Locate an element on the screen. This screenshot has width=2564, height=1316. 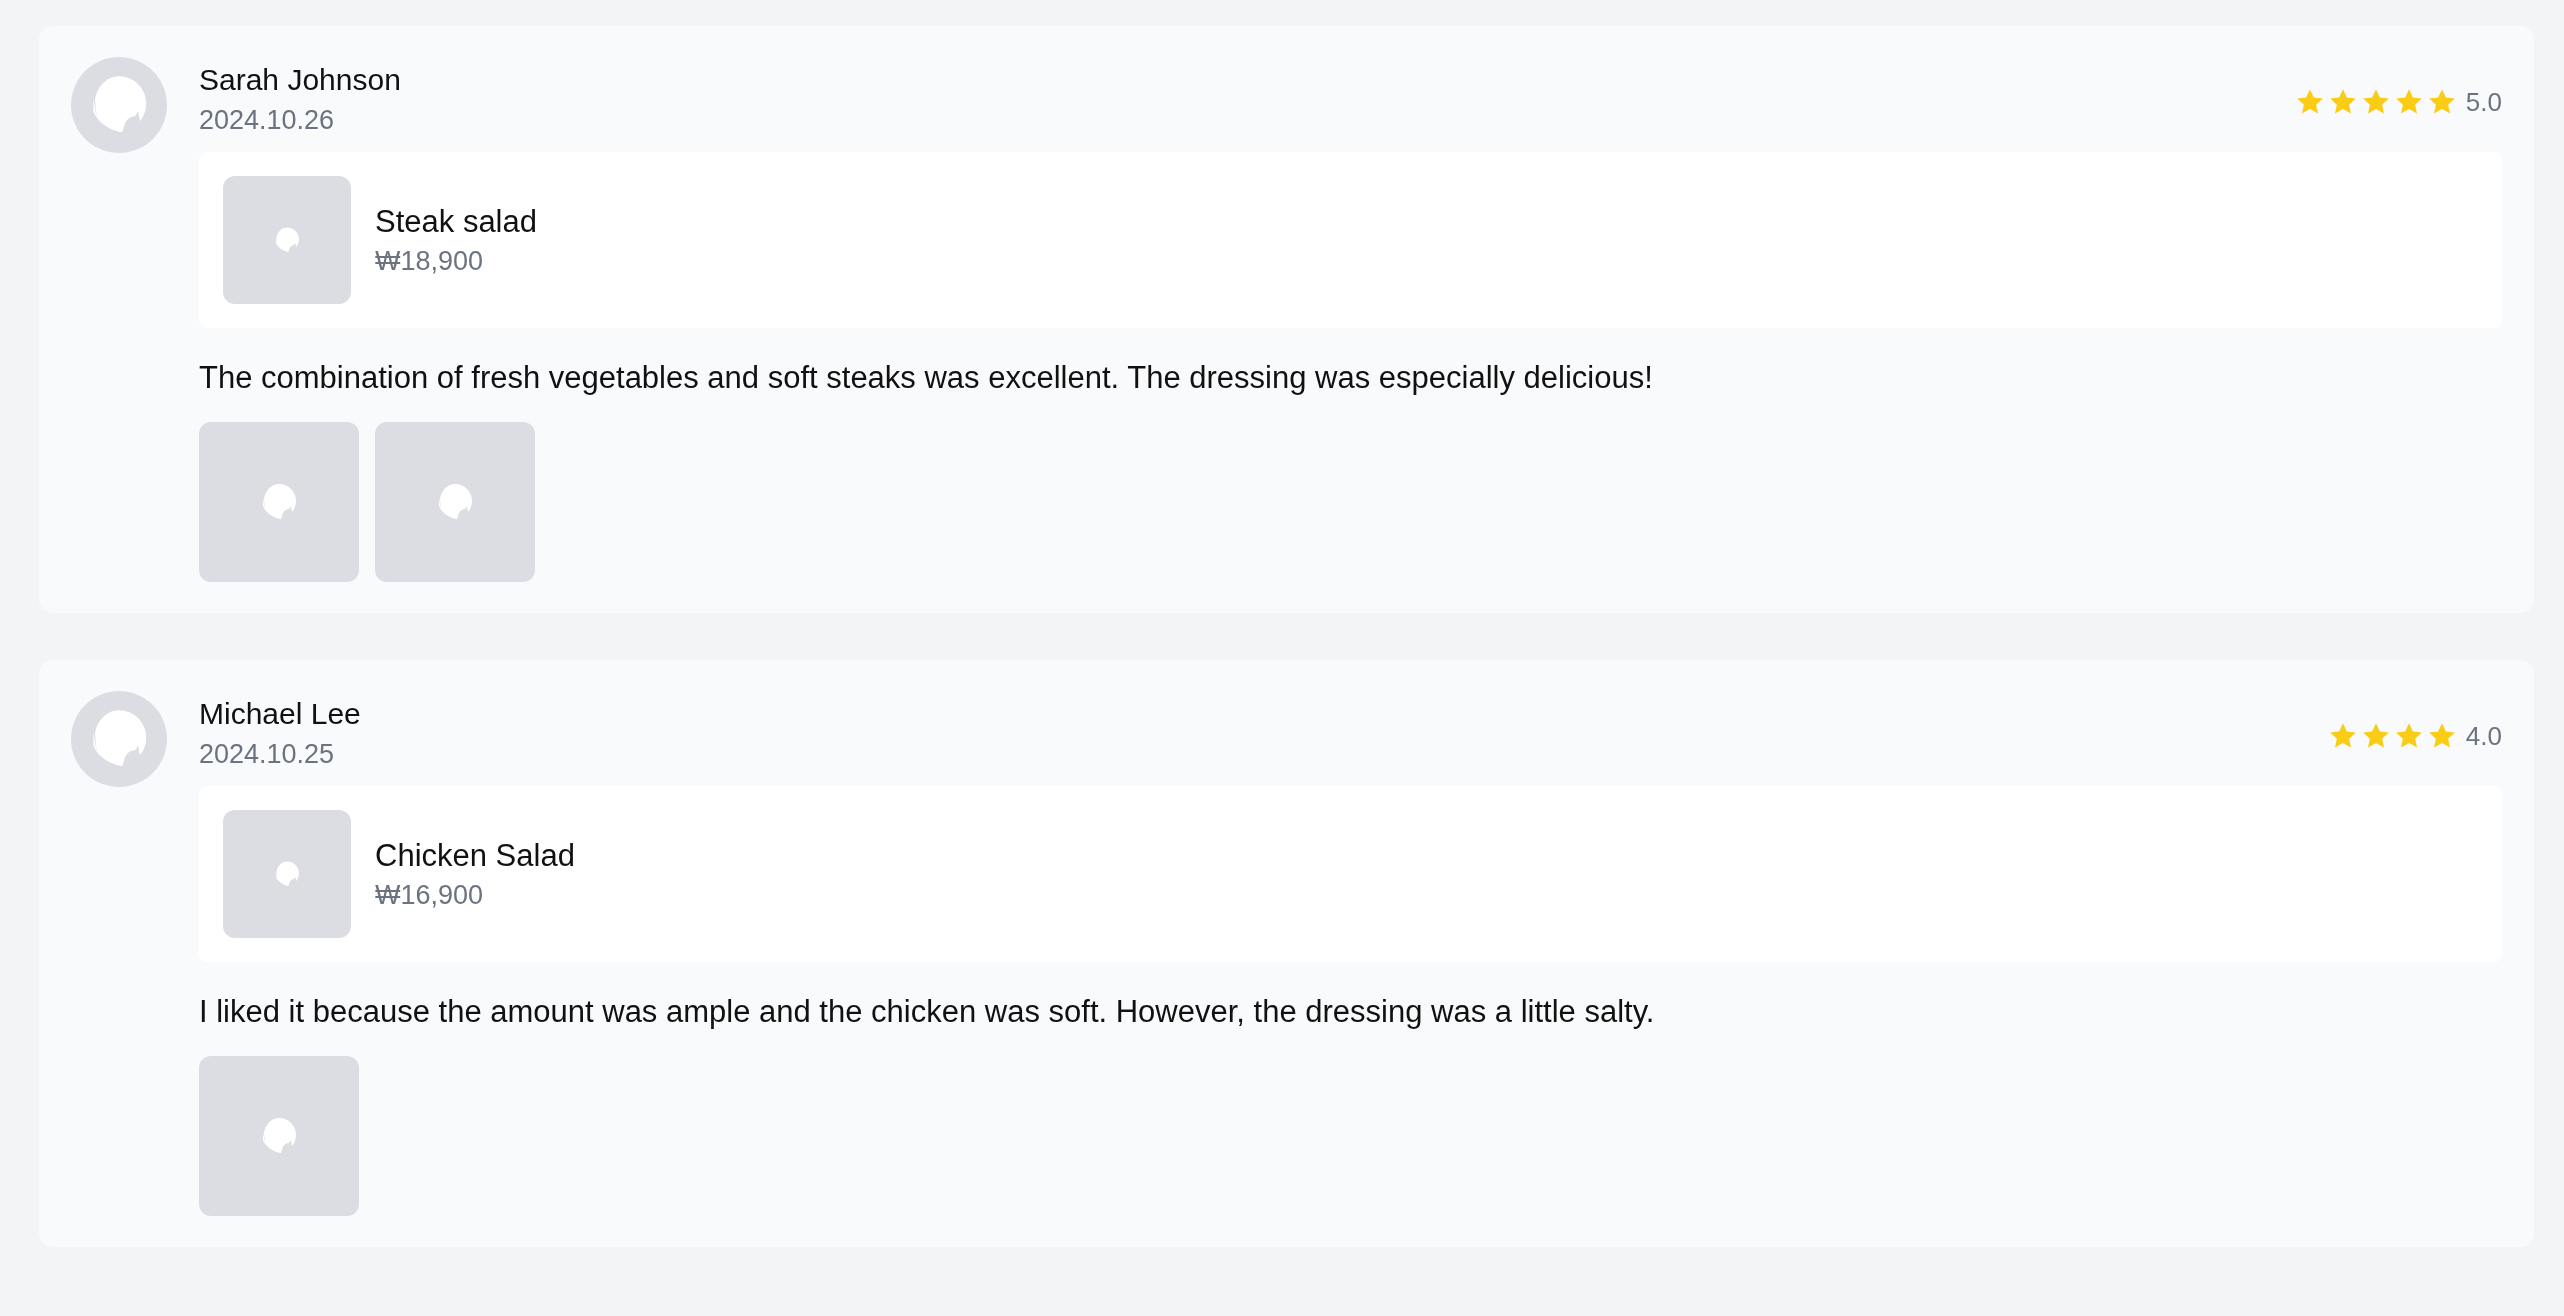
product-name: Chicken Salad is located at coordinates (475, 855).